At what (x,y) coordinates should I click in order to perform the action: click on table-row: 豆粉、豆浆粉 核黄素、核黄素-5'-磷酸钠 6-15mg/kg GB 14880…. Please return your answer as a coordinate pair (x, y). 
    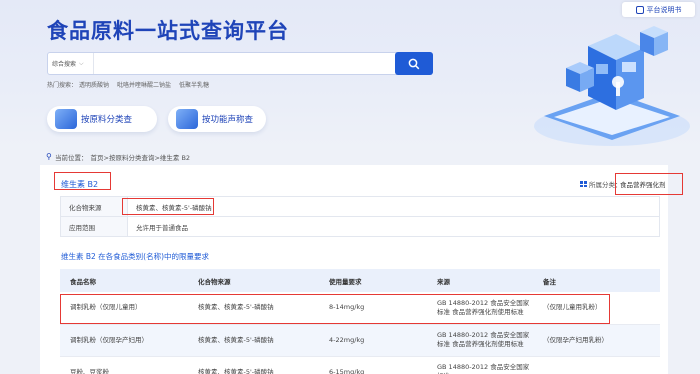
    Looking at the image, I should click on (360, 365).